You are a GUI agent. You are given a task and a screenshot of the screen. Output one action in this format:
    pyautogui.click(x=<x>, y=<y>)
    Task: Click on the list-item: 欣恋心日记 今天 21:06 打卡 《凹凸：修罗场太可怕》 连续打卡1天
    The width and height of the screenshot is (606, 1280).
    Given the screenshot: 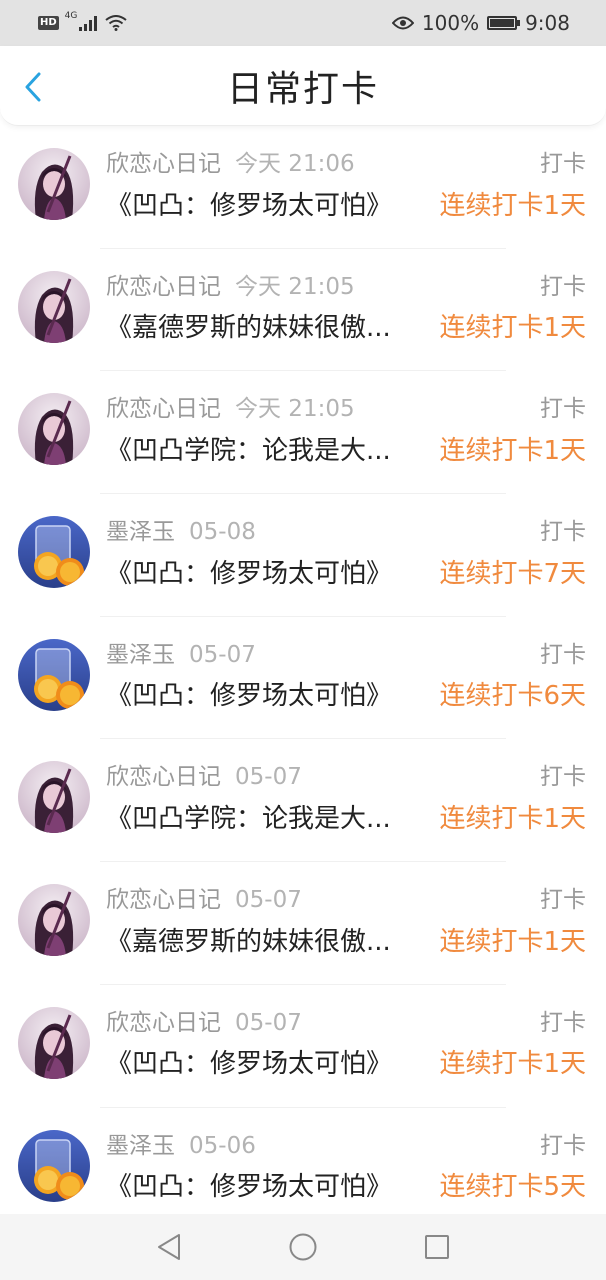 What is the action you would take?
    pyautogui.click(x=303, y=187)
    